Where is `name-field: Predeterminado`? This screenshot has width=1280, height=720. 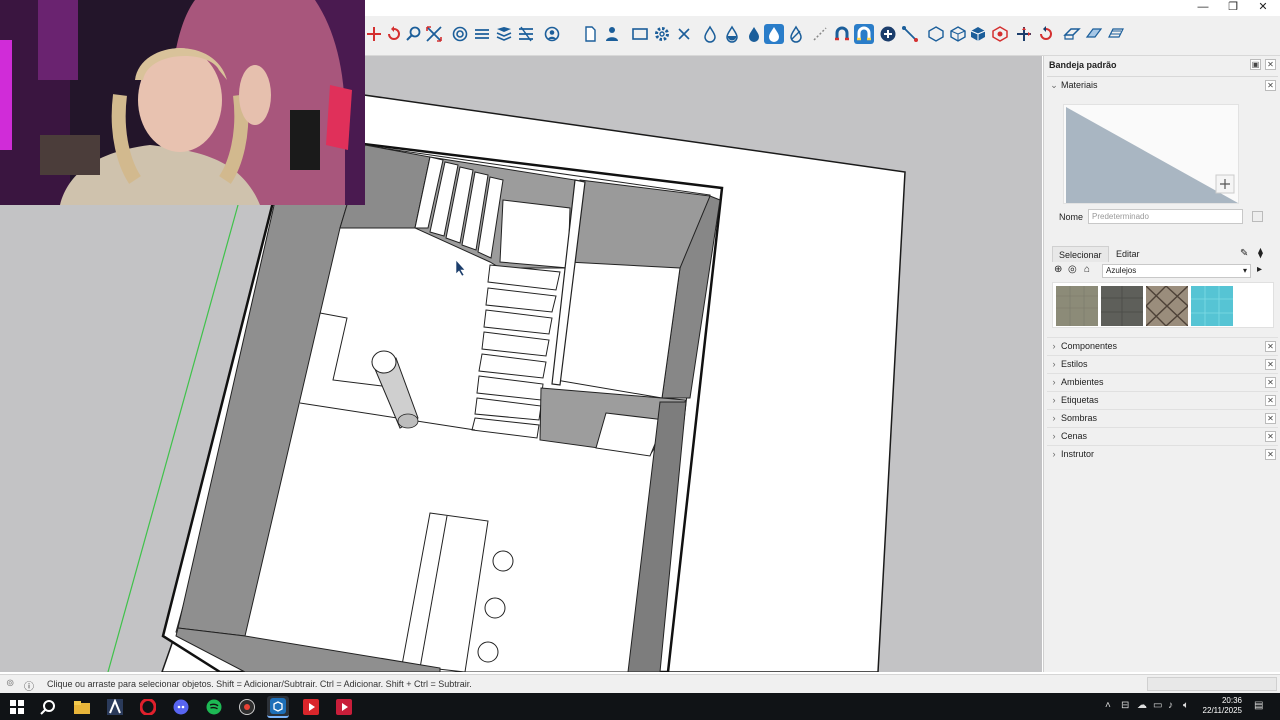 name-field: Predeterminado is located at coordinates (1165, 216).